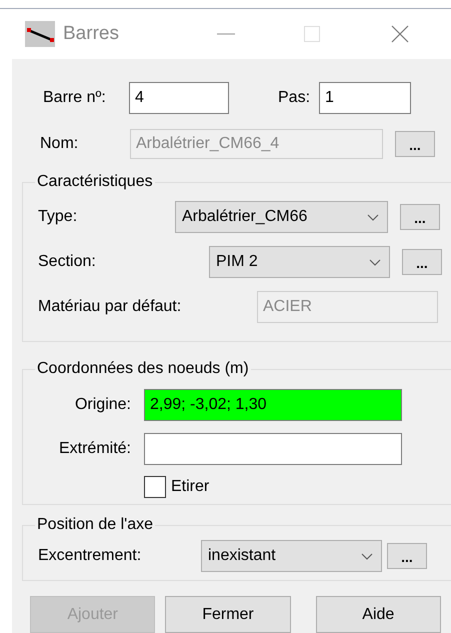 This screenshot has height=633, width=451. What do you see at coordinates (60, 144) in the screenshot?
I see `name-label: Nom:` at bounding box center [60, 144].